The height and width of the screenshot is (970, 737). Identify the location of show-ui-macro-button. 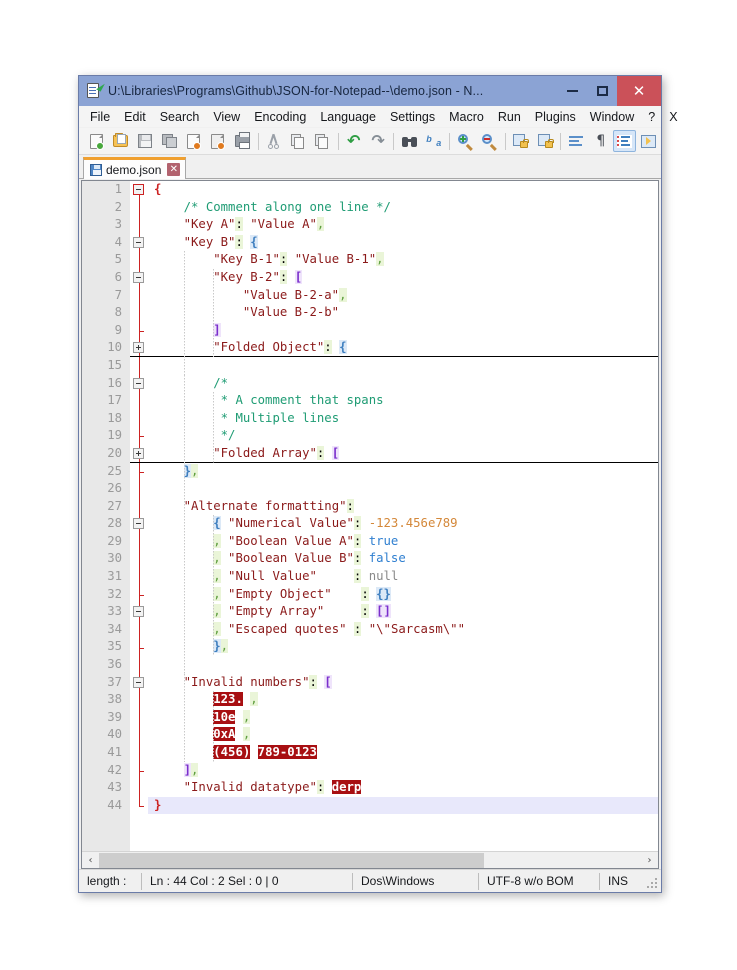
(648, 141).